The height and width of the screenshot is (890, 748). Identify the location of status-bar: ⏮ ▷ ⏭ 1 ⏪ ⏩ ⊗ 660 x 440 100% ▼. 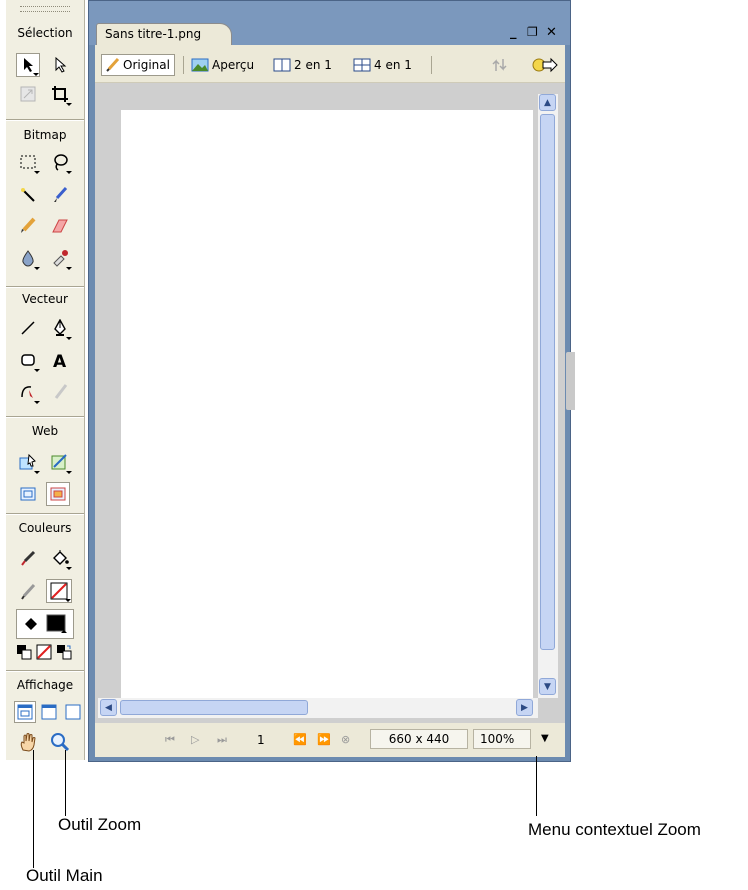
(330, 740).